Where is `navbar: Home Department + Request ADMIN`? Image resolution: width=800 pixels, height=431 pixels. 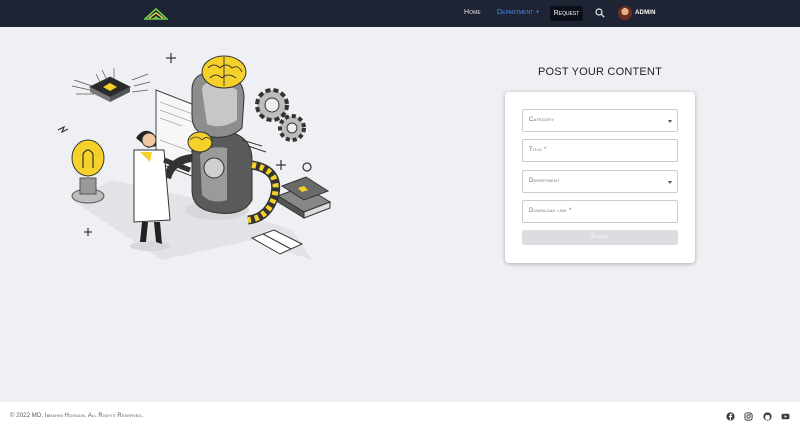 navbar: Home Department + Request ADMIN is located at coordinates (400, 13).